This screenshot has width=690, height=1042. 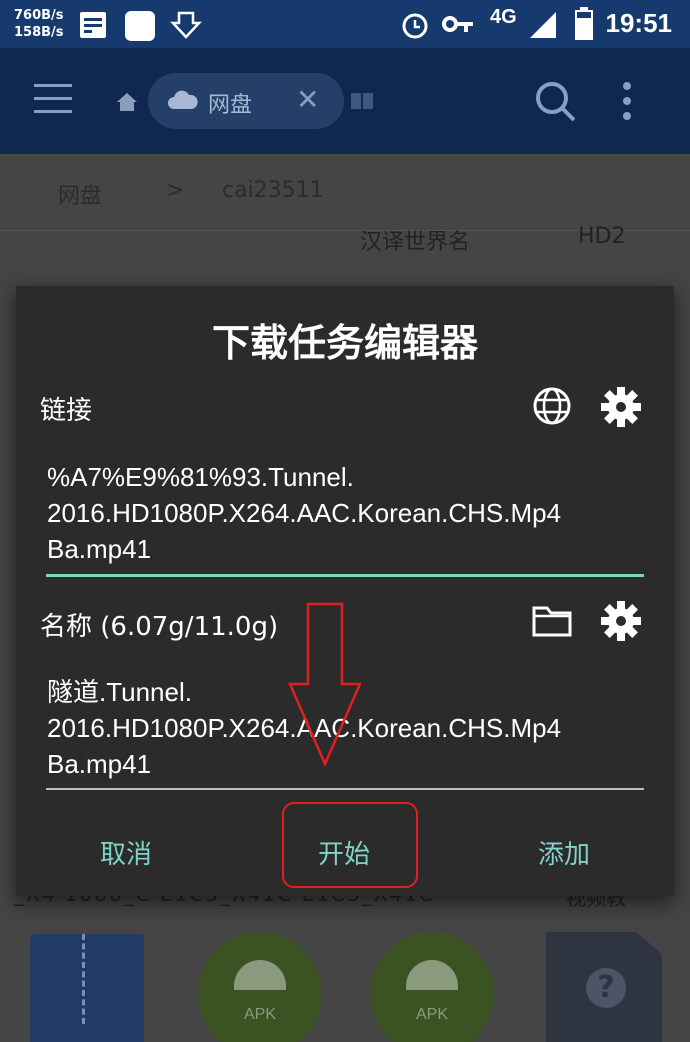 I want to click on file-tag: HD2, so click(x=602, y=236).